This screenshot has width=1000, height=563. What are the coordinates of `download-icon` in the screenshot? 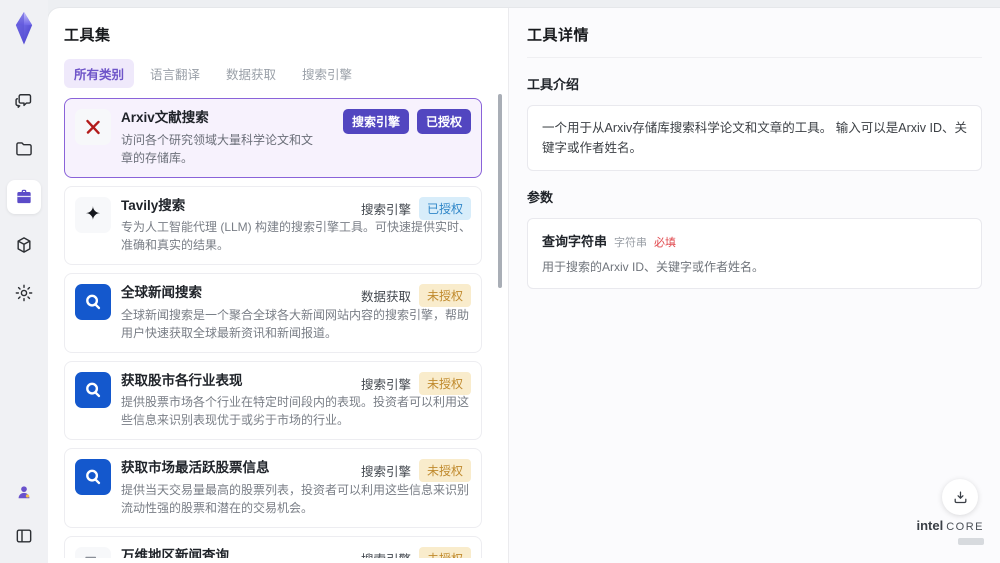 It's located at (960, 497).